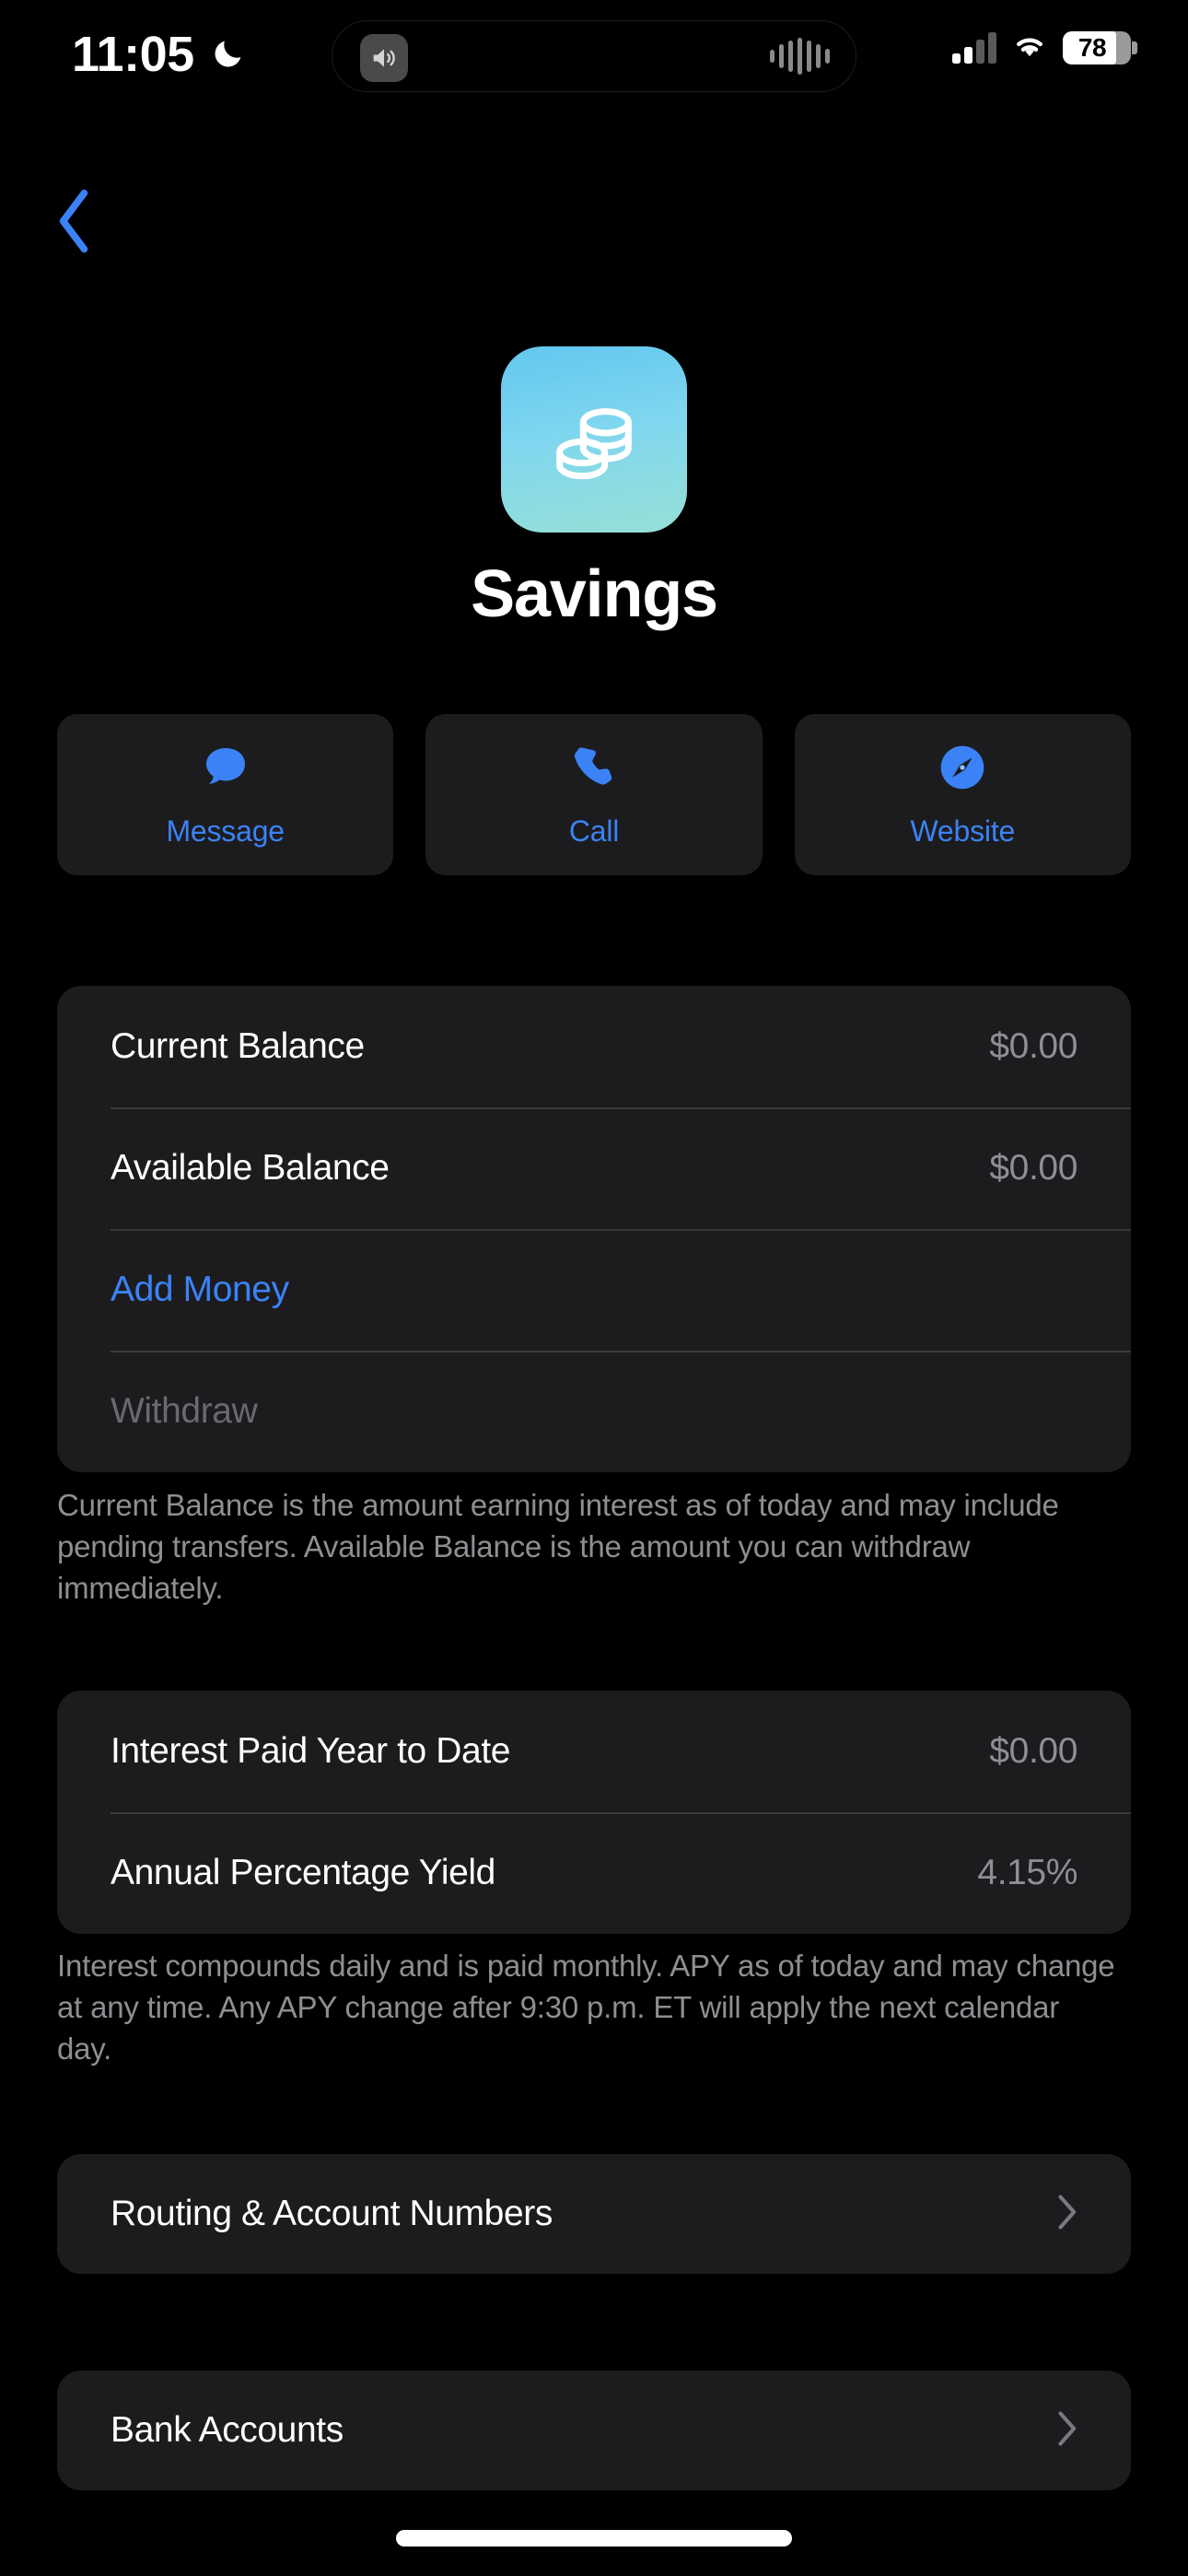 This screenshot has width=1188, height=2576. I want to click on page-title: Savings, so click(594, 594).